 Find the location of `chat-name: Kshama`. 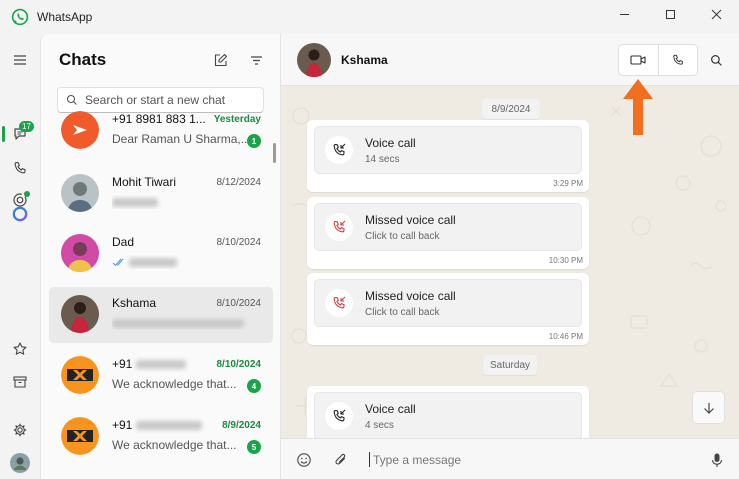

chat-name: Kshama is located at coordinates (134, 303).